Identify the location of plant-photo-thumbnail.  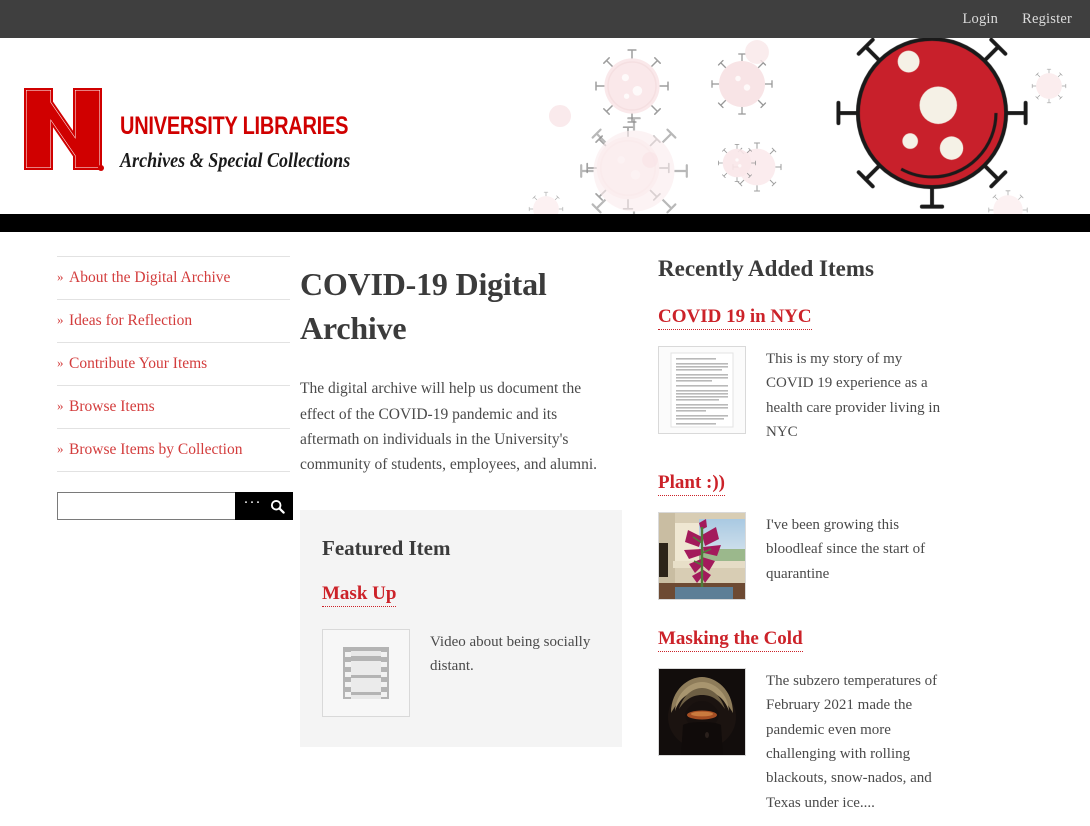
(702, 556).